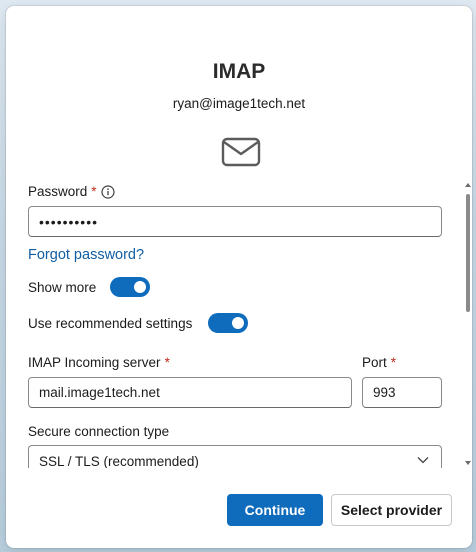  I want to click on forgot-password-link: Forgot password?, so click(86, 255).